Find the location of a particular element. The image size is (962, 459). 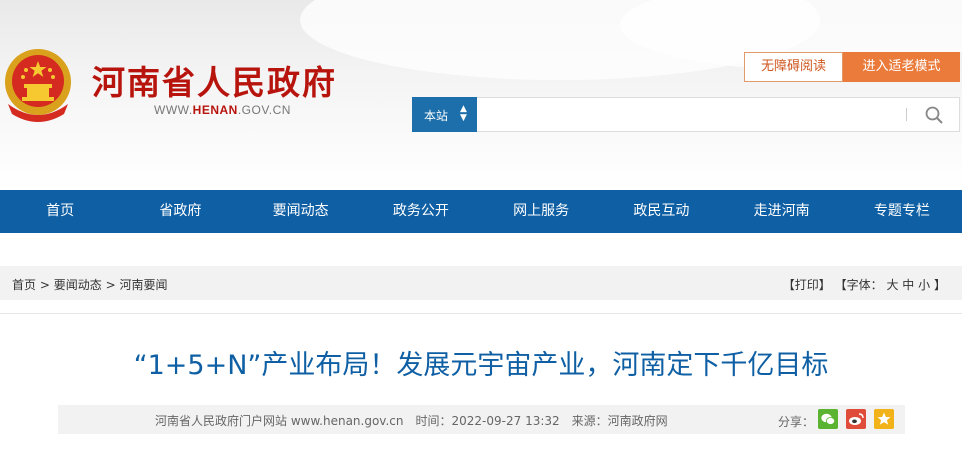

search-divider is located at coordinates (906, 114).